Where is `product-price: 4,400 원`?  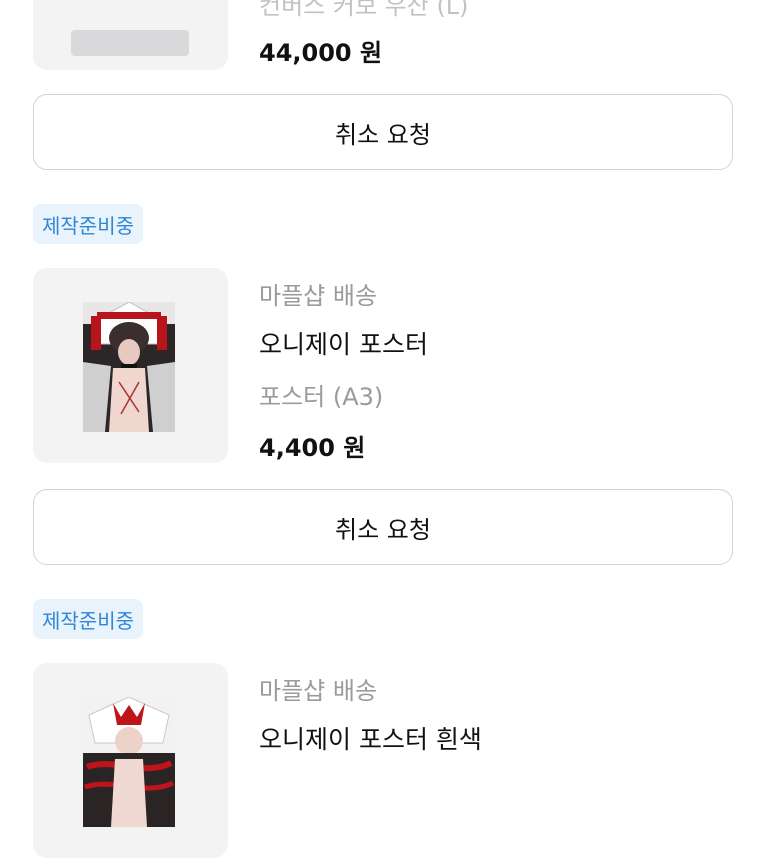
product-price: 4,400 원 is located at coordinates (312, 448).